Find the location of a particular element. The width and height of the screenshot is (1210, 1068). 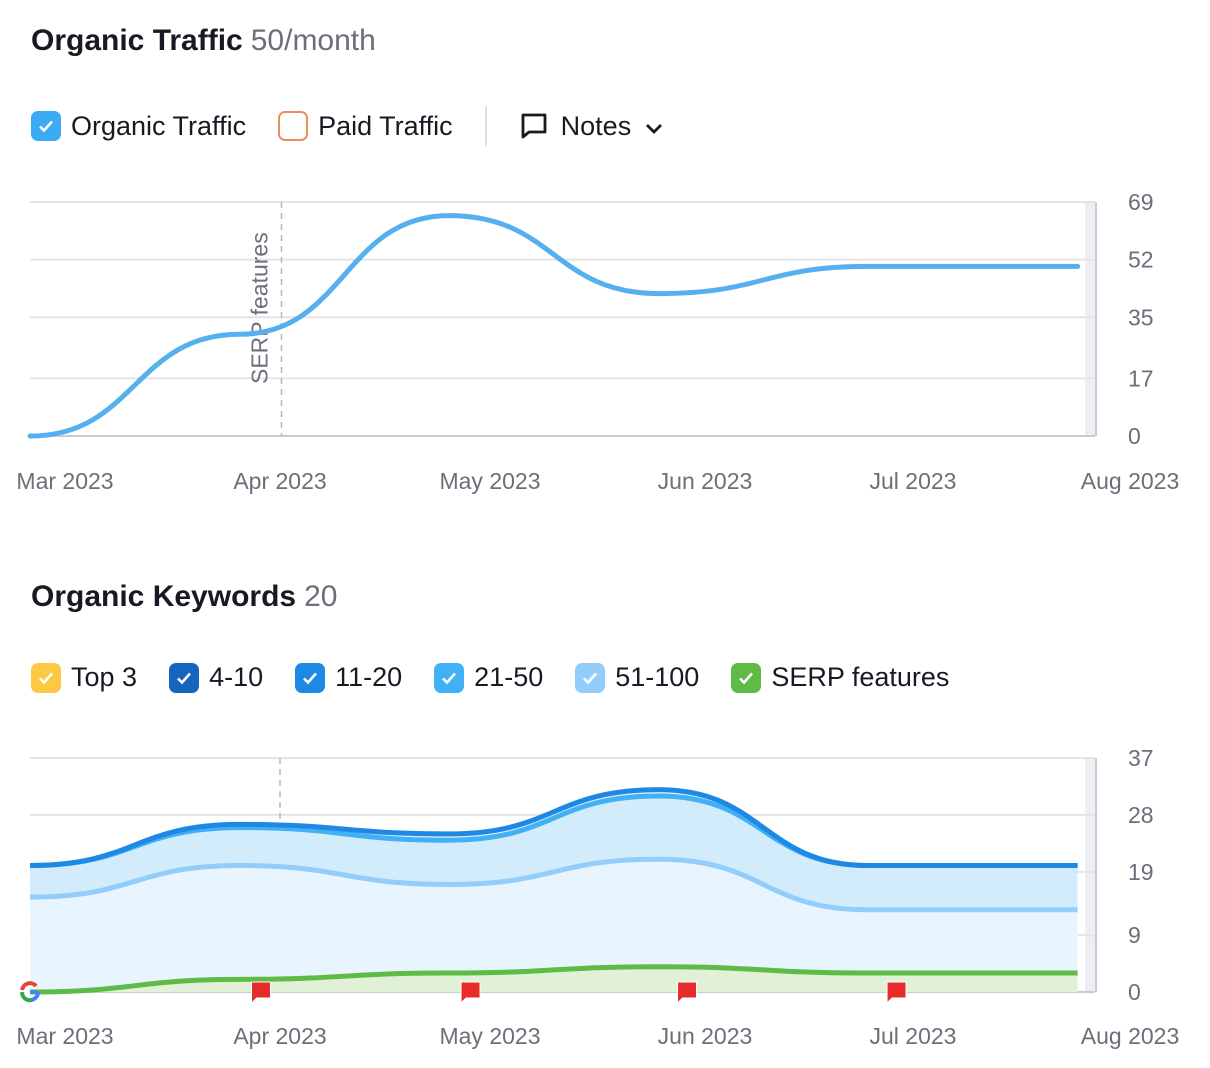

y-tick-label: 37 is located at coordinates (1141, 758).